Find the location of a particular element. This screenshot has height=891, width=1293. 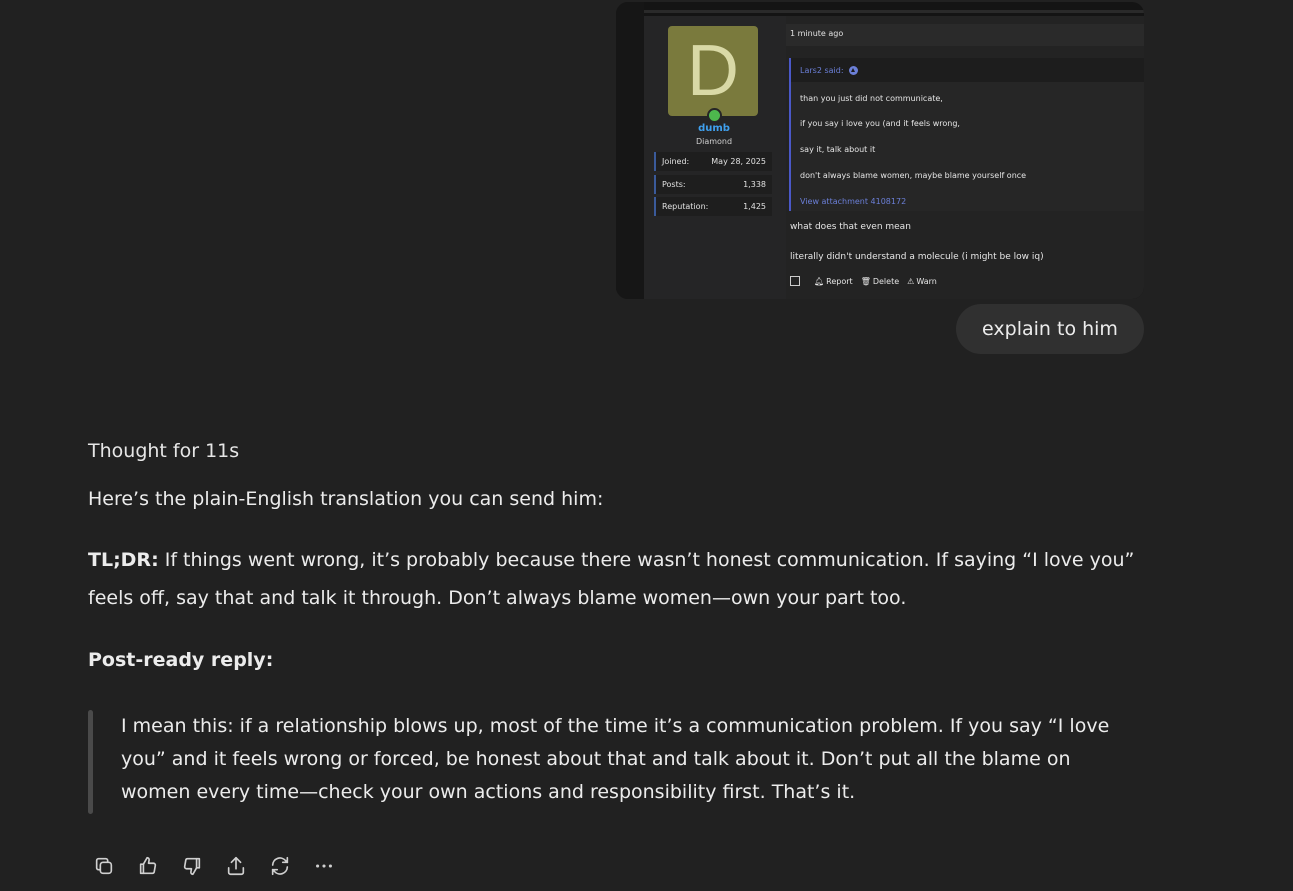

screenshot-top-line is located at coordinates (894, 11).